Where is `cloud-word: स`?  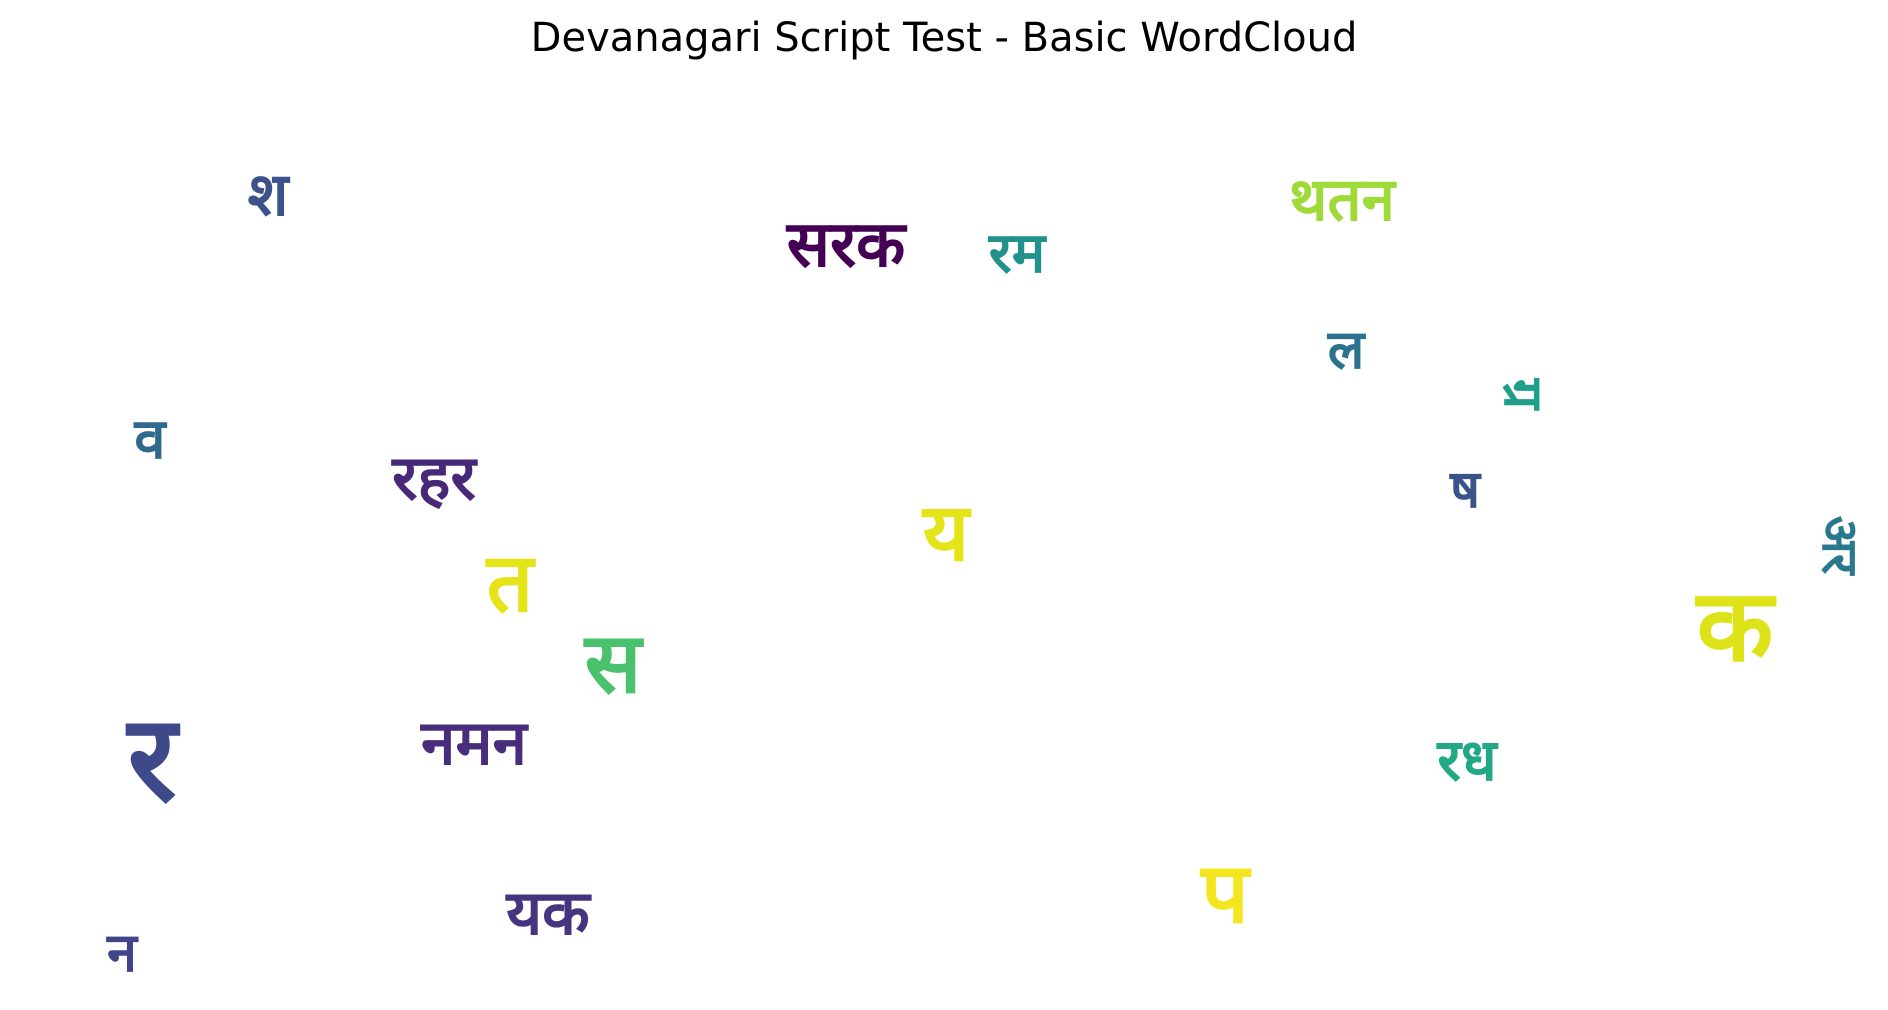 cloud-word: स is located at coordinates (613, 663).